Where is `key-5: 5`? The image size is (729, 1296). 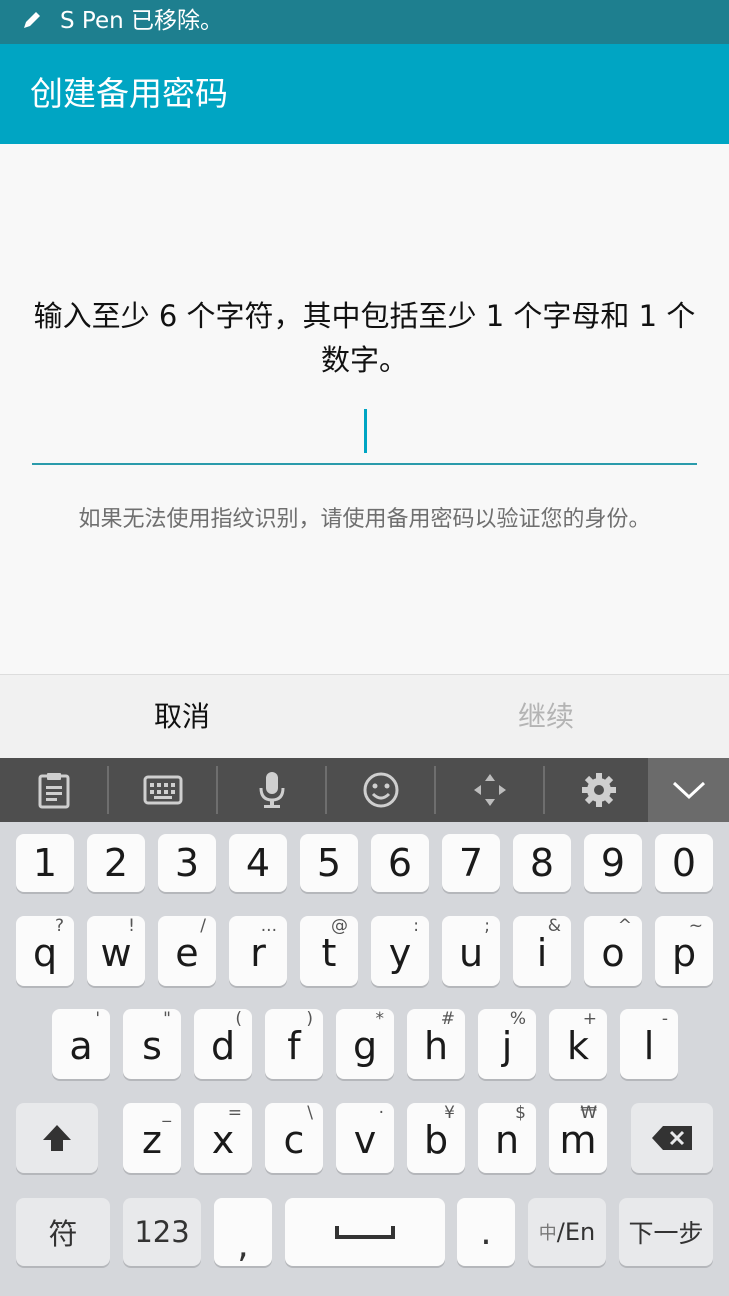 key-5: 5 is located at coordinates (329, 863).